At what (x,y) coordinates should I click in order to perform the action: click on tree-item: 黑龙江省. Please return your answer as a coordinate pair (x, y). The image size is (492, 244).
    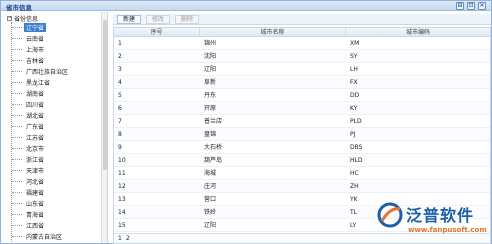
    Looking at the image, I should click on (32, 82).